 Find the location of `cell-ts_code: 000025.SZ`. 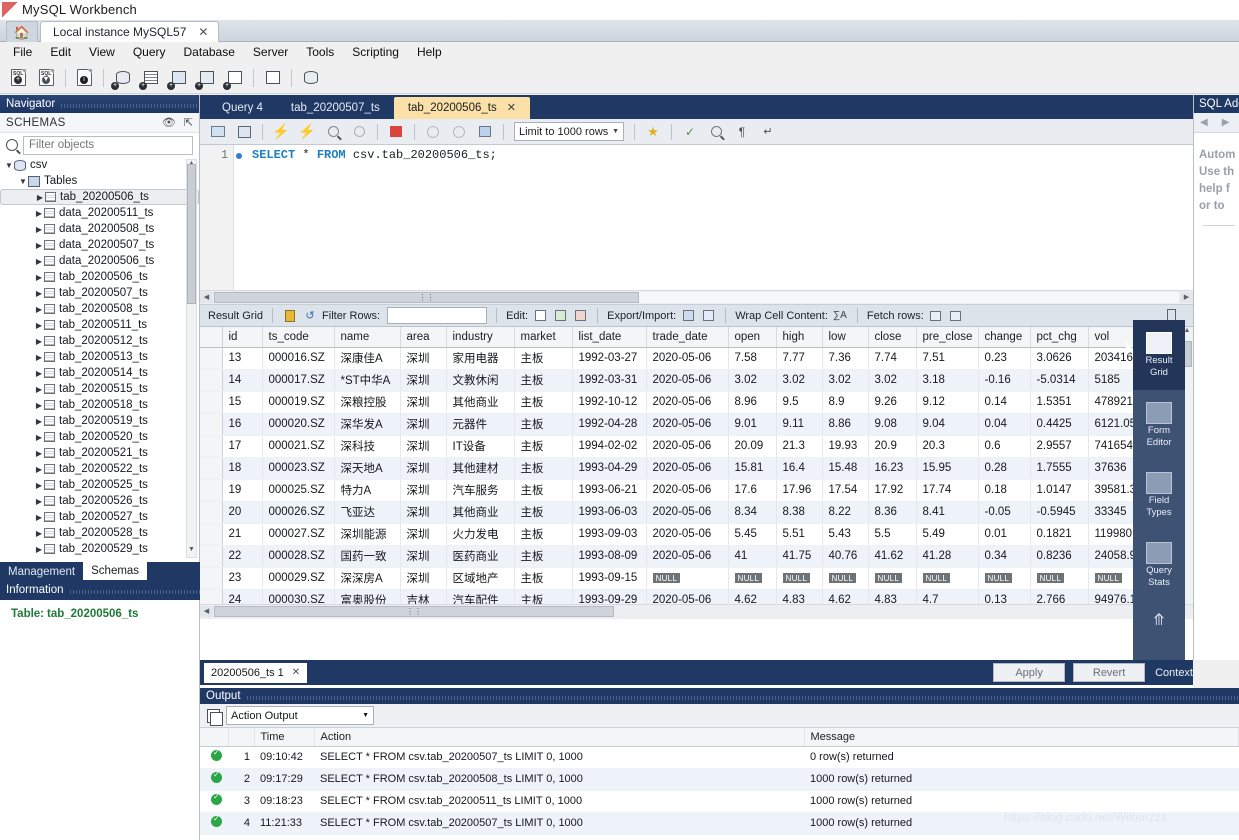

cell-ts_code: 000025.SZ is located at coordinates (298, 490).